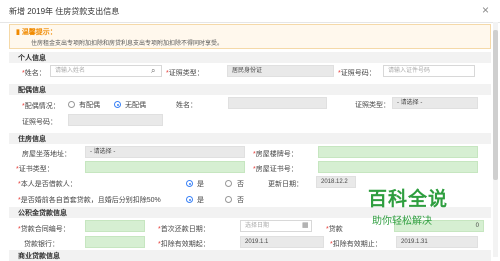 The image size is (500, 261). Describe the element at coordinates (200, 184) in the screenshot. I see `radio-borrower-yes-label: 是` at that location.